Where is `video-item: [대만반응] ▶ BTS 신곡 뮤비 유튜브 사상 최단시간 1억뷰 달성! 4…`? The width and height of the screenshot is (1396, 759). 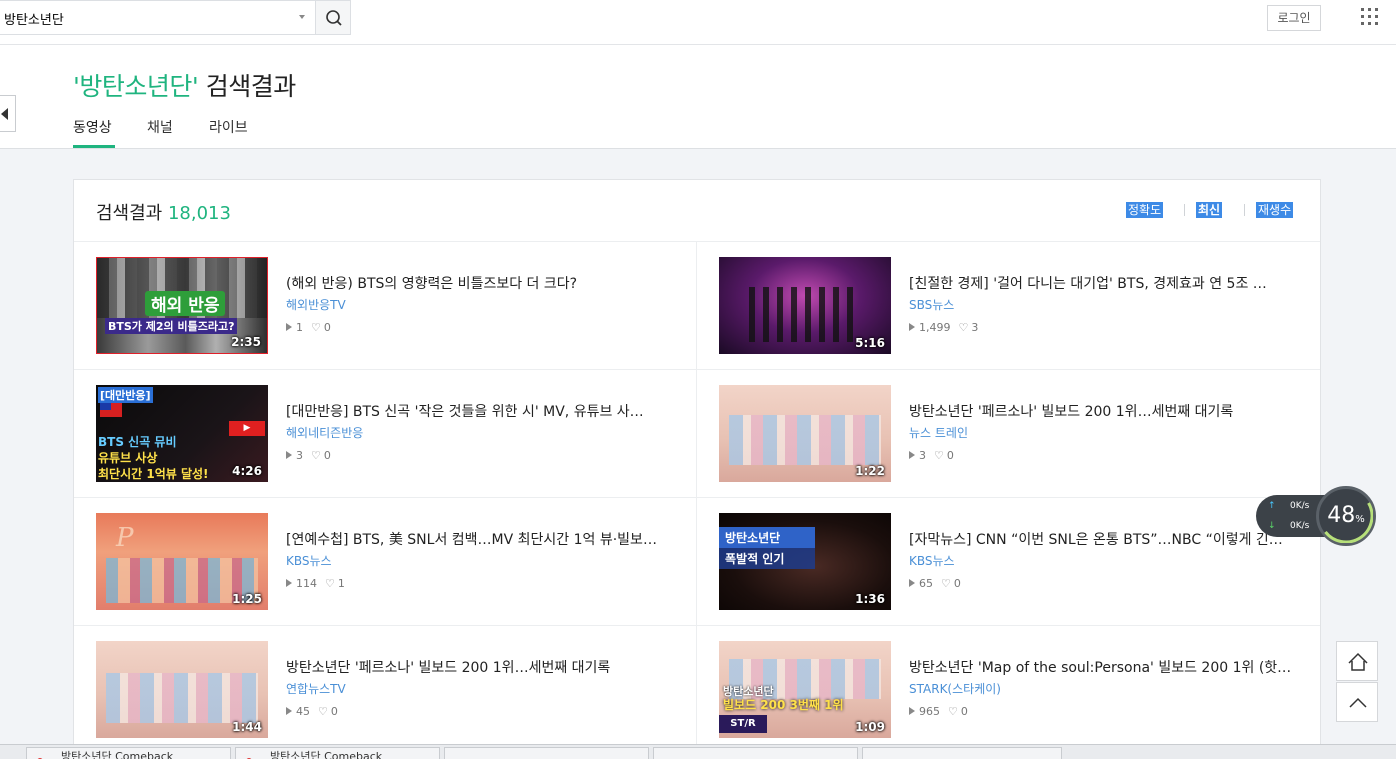 video-item: [대만반응] ▶ BTS 신곡 뮤비 유튜브 사상 최단시간 1억뷰 달성! 4… is located at coordinates (396, 434).